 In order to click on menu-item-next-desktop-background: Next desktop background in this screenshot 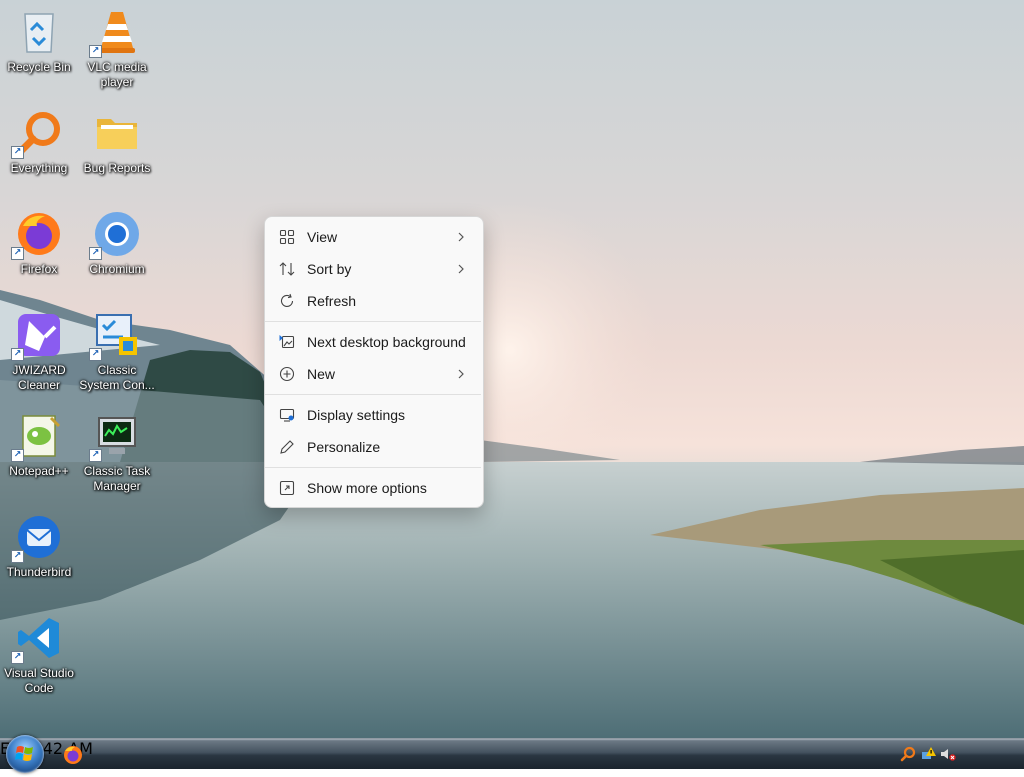, I will do `click(374, 342)`.